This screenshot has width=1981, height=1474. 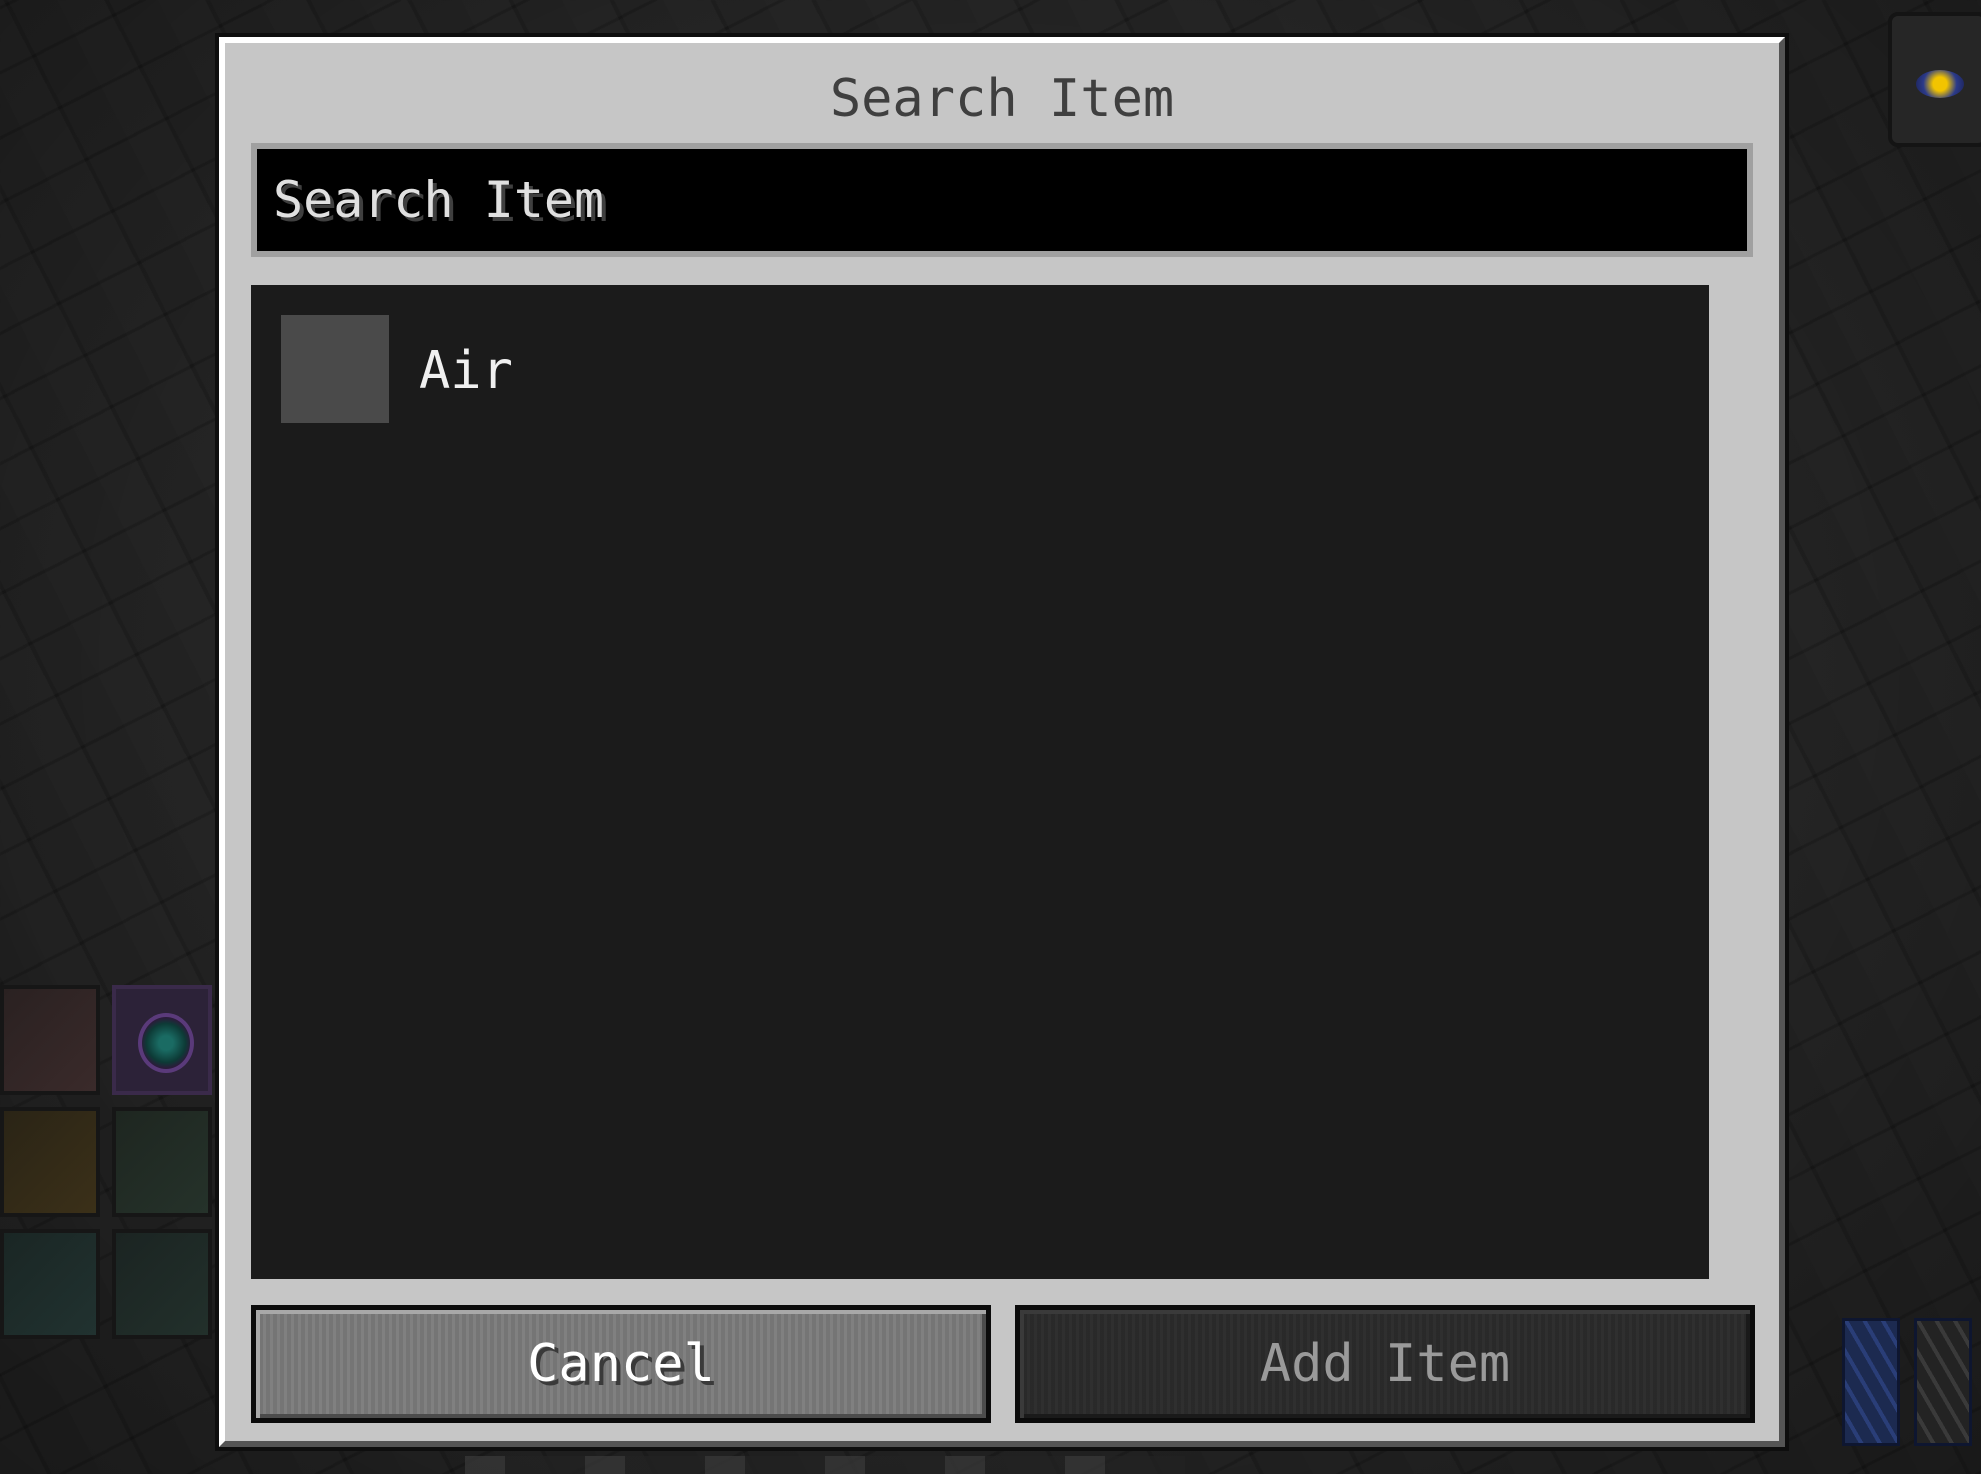 What do you see at coordinates (1385, 1364) in the screenshot?
I see `add-item-button: Add Item` at bounding box center [1385, 1364].